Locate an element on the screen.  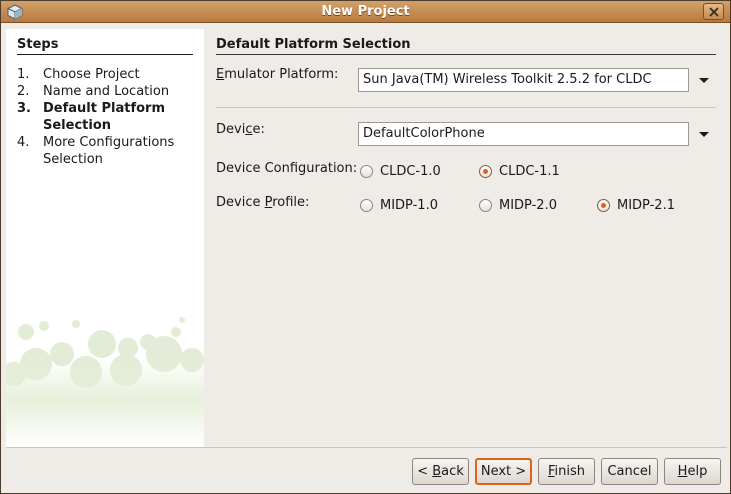
help-button: Help is located at coordinates (692, 471).